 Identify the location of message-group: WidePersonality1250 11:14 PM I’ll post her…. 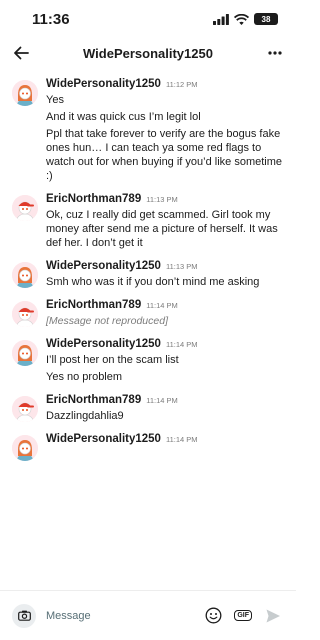
(148, 361).